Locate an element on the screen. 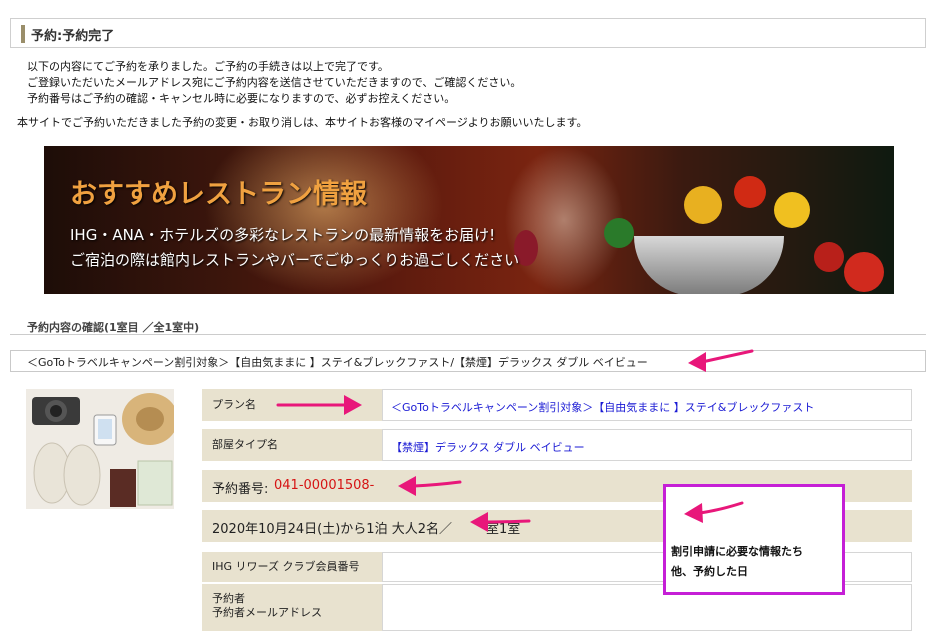  room-type-row: 部屋タイプ名 【禁煙】デラックス ダブル ベイビュー is located at coordinates (557, 445).